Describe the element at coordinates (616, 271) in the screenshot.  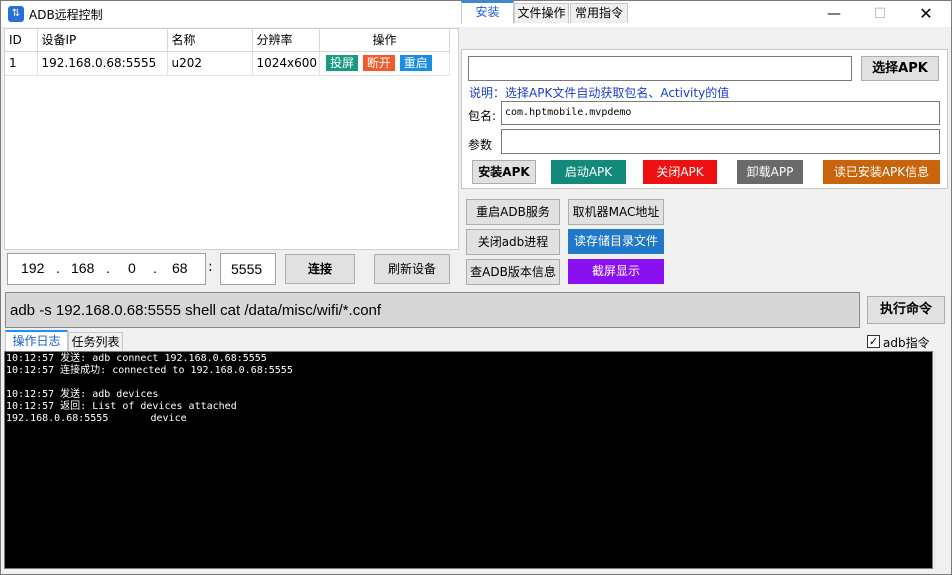
I see `screenshot-button: 截屏显示` at that location.